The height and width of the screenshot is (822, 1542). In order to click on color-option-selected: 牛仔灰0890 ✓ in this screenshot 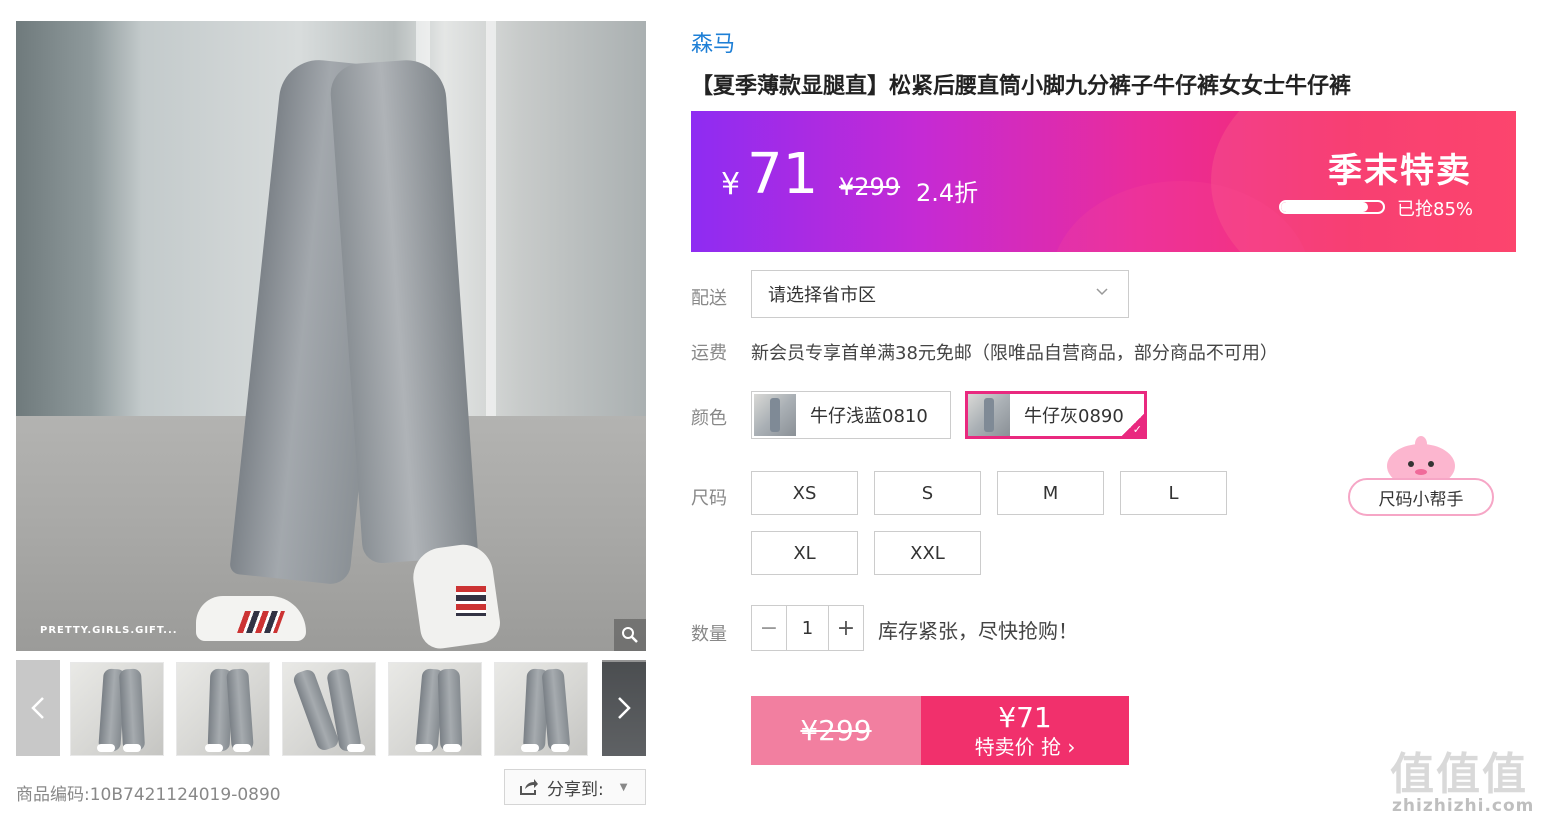, I will do `click(1056, 415)`.